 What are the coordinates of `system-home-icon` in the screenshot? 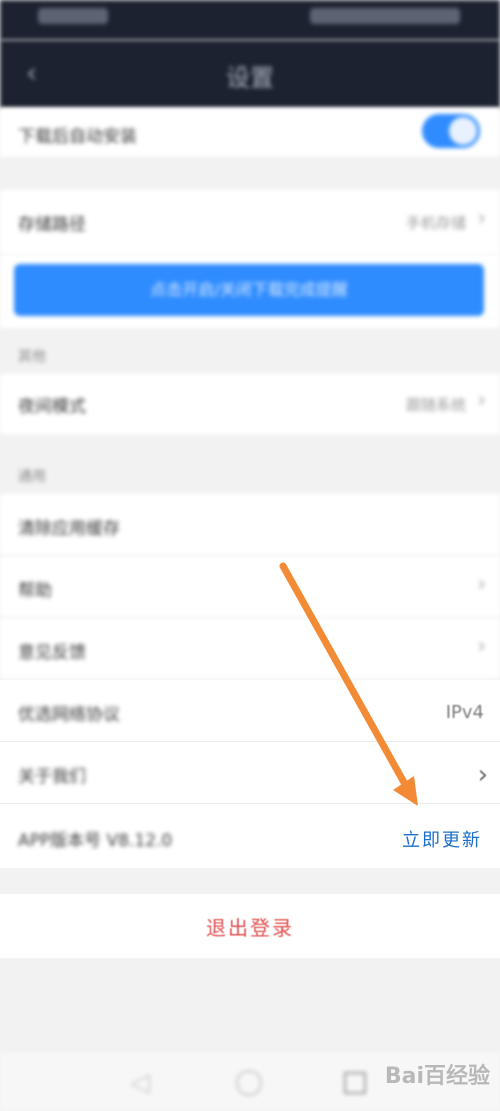 It's located at (249, 1083).